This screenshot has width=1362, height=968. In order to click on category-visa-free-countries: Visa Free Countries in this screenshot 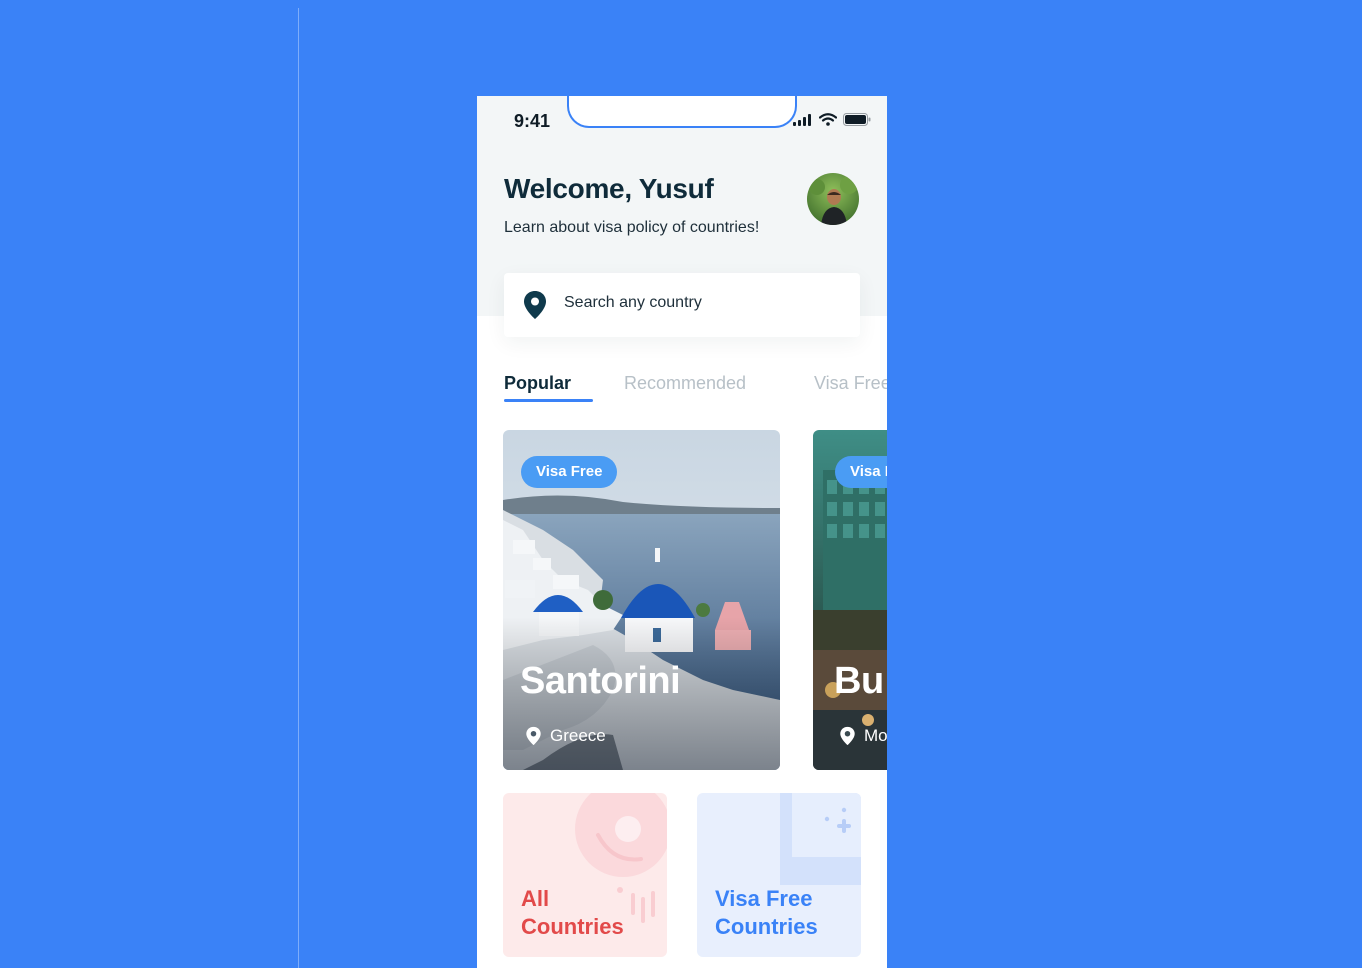, I will do `click(779, 875)`.